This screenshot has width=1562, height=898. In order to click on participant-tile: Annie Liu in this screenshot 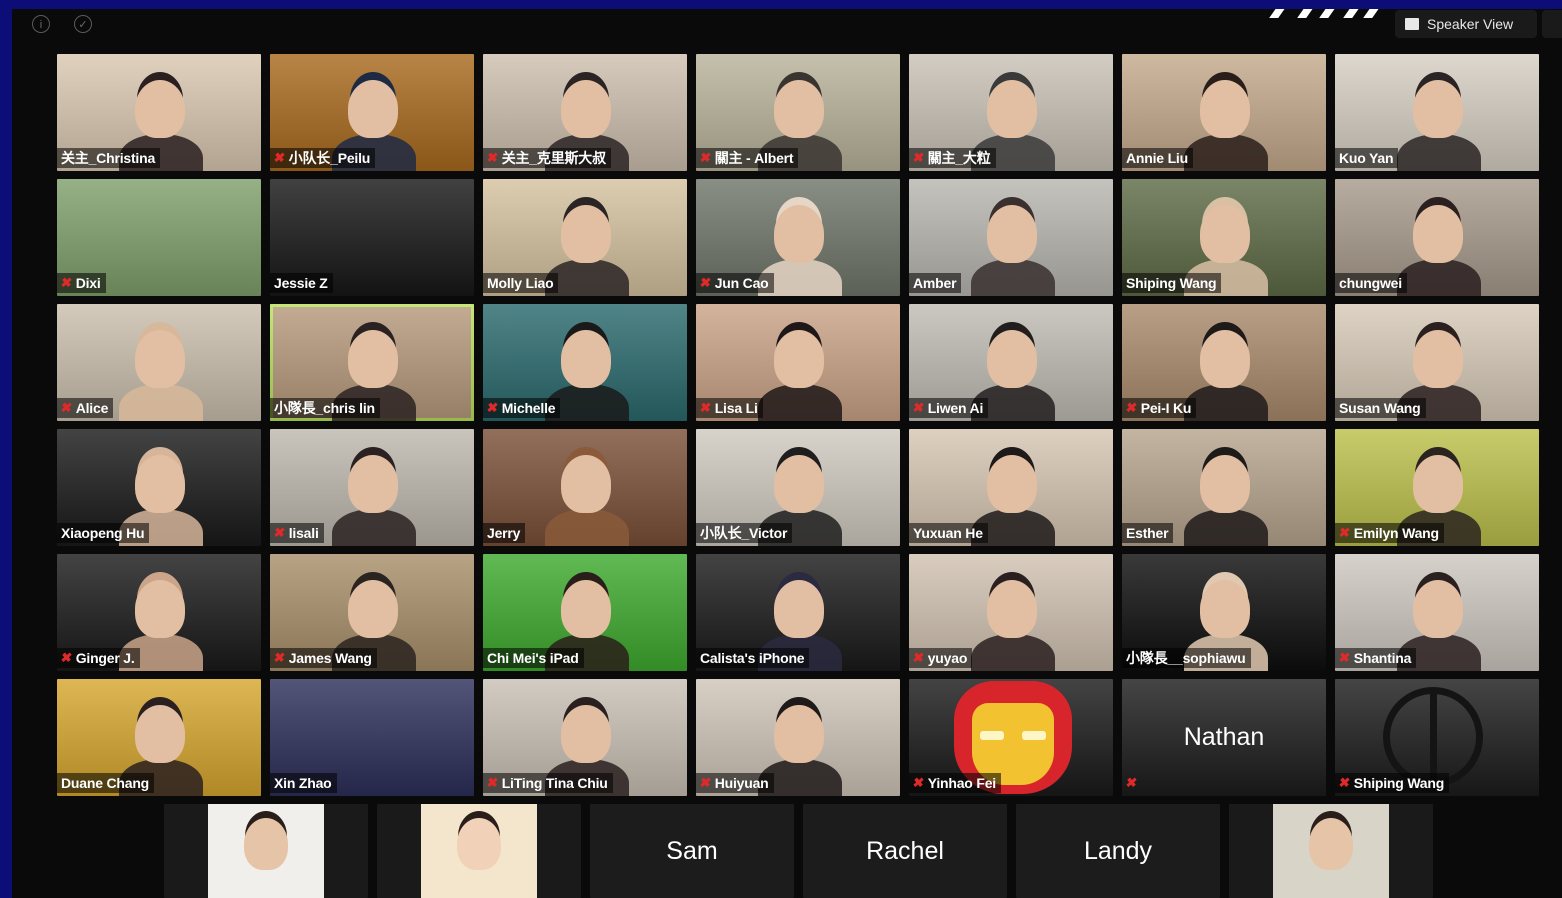, I will do `click(1224, 112)`.